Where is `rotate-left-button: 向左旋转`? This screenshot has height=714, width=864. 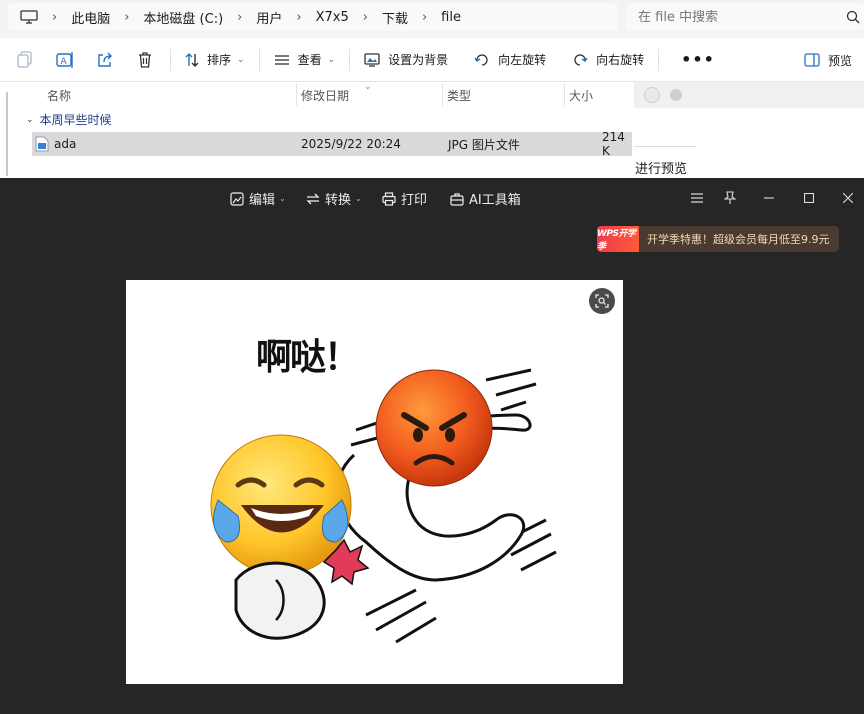 rotate-left-button: 向左旋转 is located at coordinates (510, 60).